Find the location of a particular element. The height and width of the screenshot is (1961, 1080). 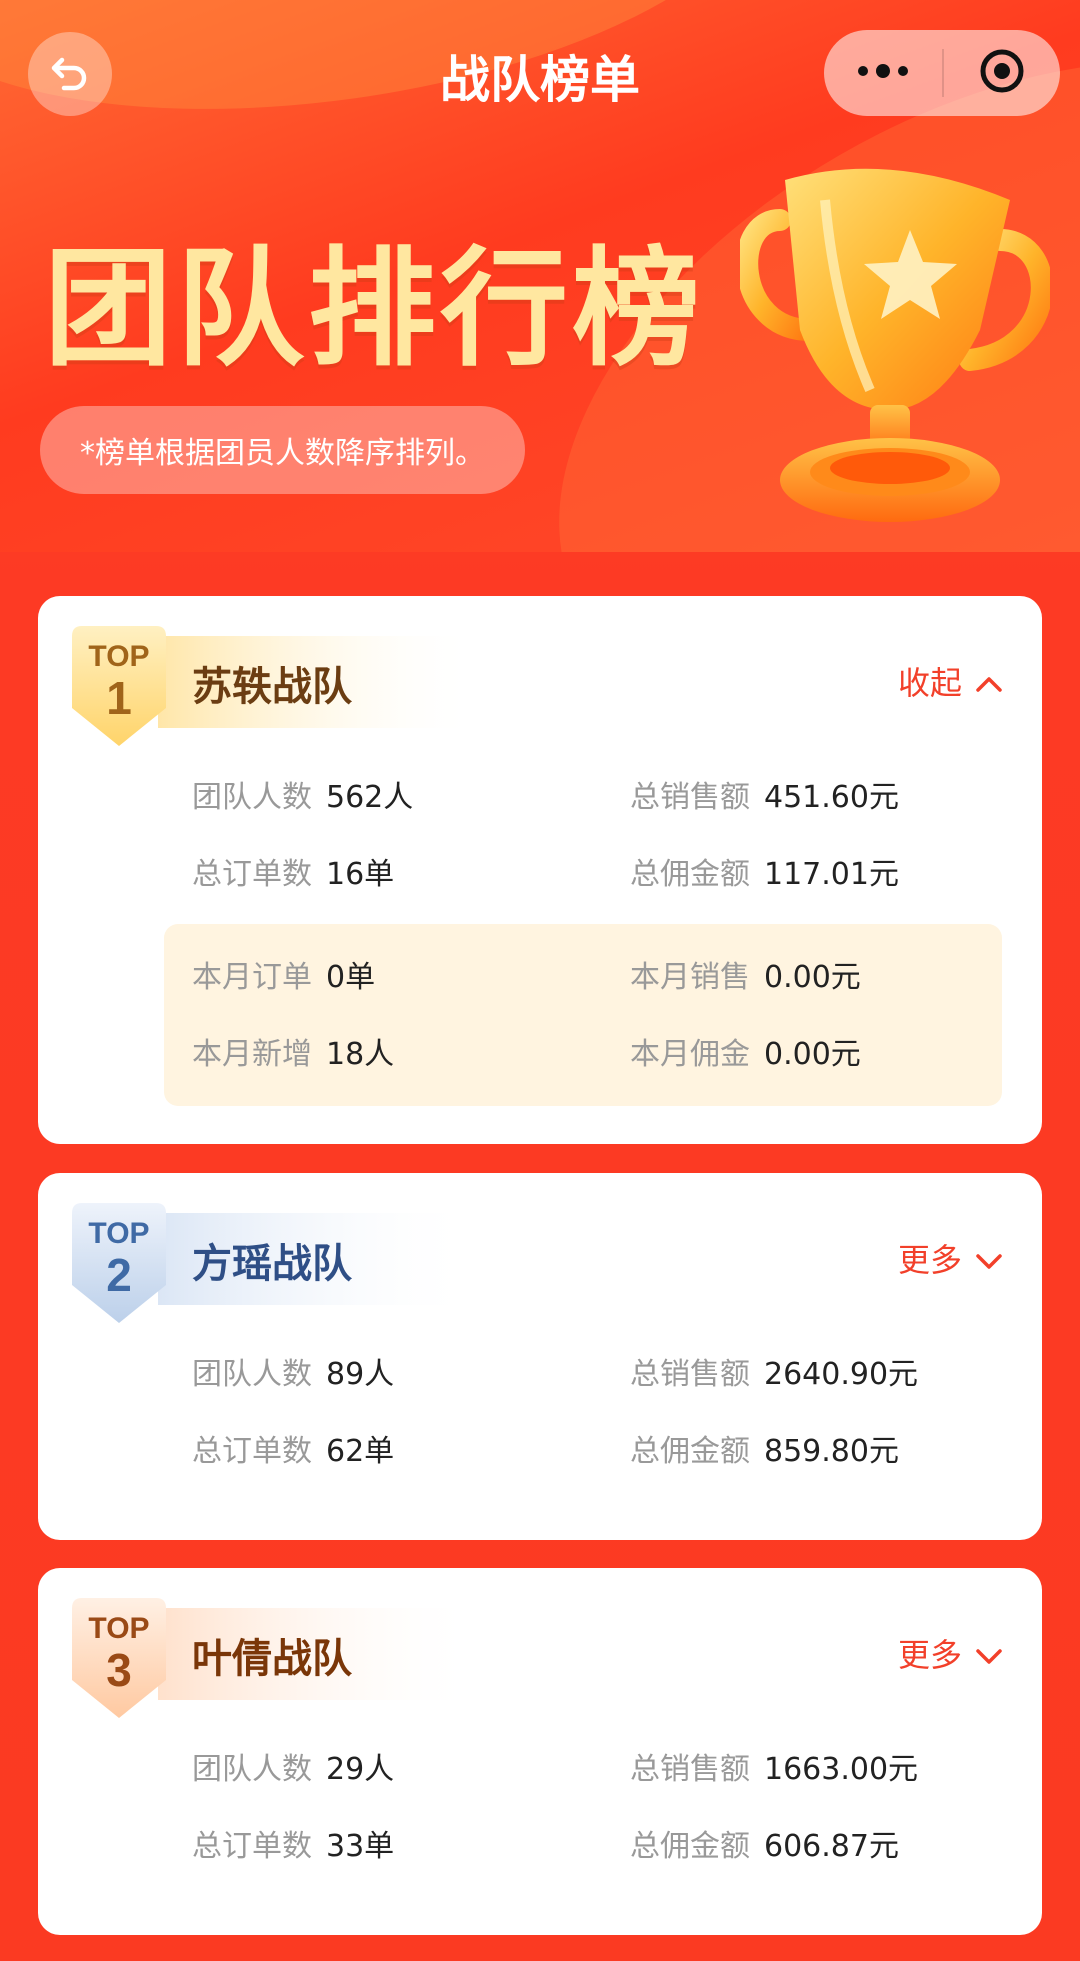

close-button is located at coordinates (1002, 73).